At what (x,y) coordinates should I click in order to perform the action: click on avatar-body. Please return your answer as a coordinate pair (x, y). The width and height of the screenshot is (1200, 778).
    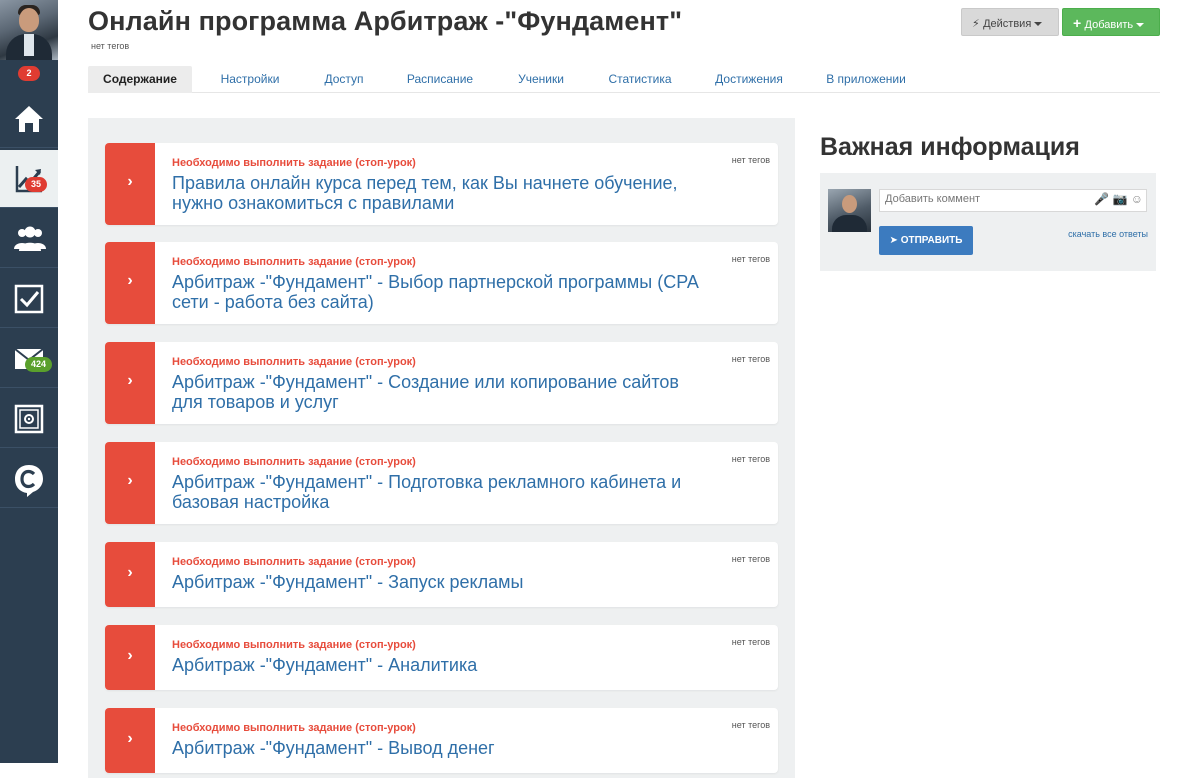
    Looking at the image, I should click on (849, 223).